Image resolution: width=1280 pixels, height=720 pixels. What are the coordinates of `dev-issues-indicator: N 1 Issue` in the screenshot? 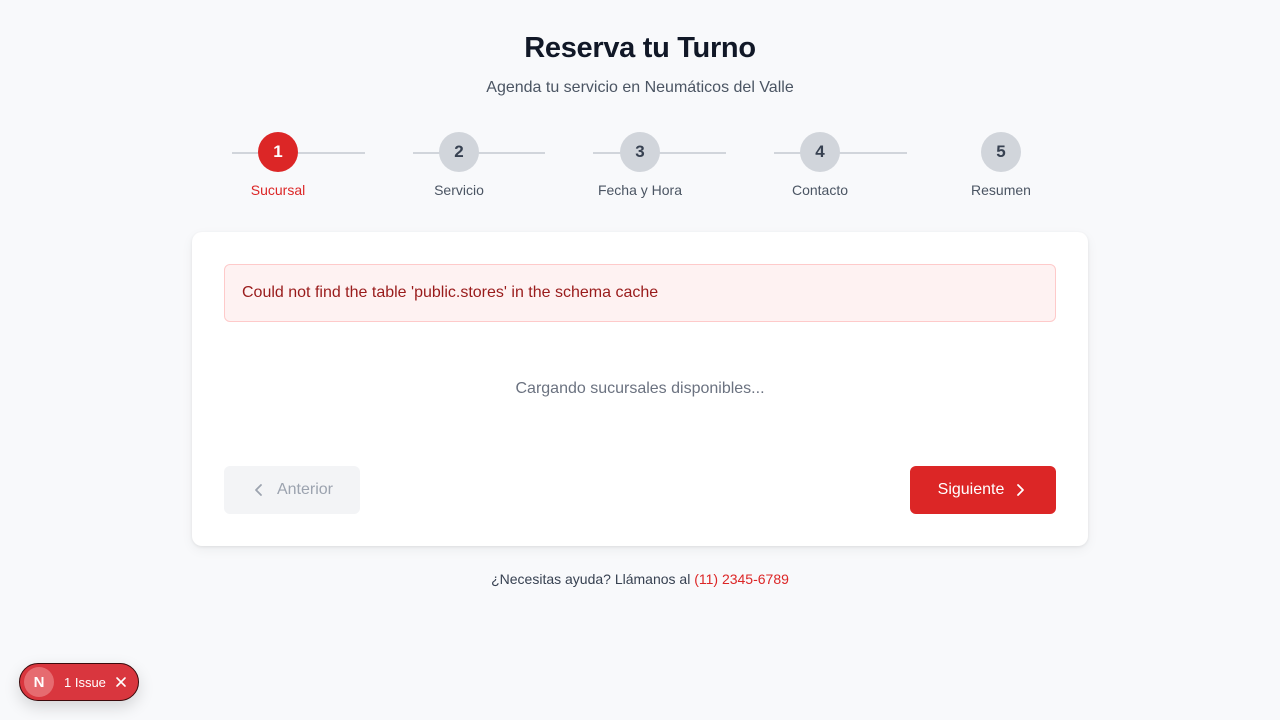 It's located at (79, 682).